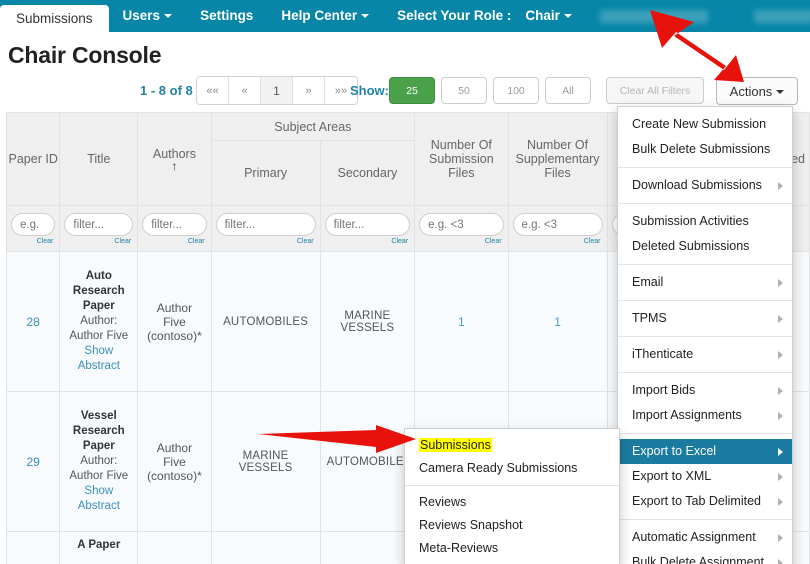  What do you see at coordinates (471, 525) in the screenshot?
I see `submenu-item-label: Reviews Snapshot` at bounding box center [471, 525].